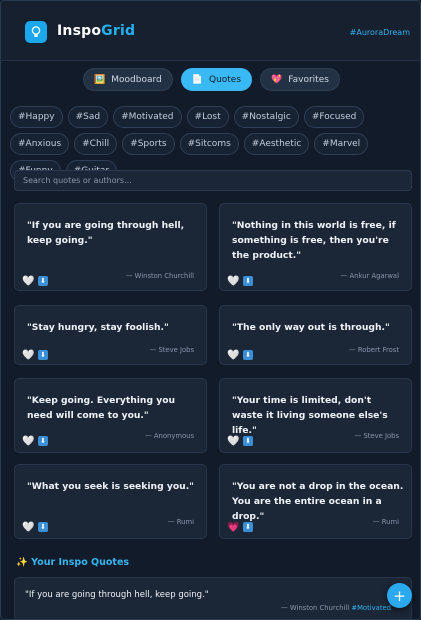 The image size is (421, 620). I want to click on app-title-prefix: Inspo, so click(79, 31).